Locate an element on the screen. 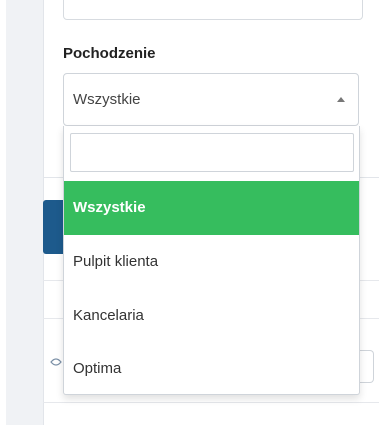 The image size is (379, 425). origin-select: Wszystkie is located at coordinates (211, 99).